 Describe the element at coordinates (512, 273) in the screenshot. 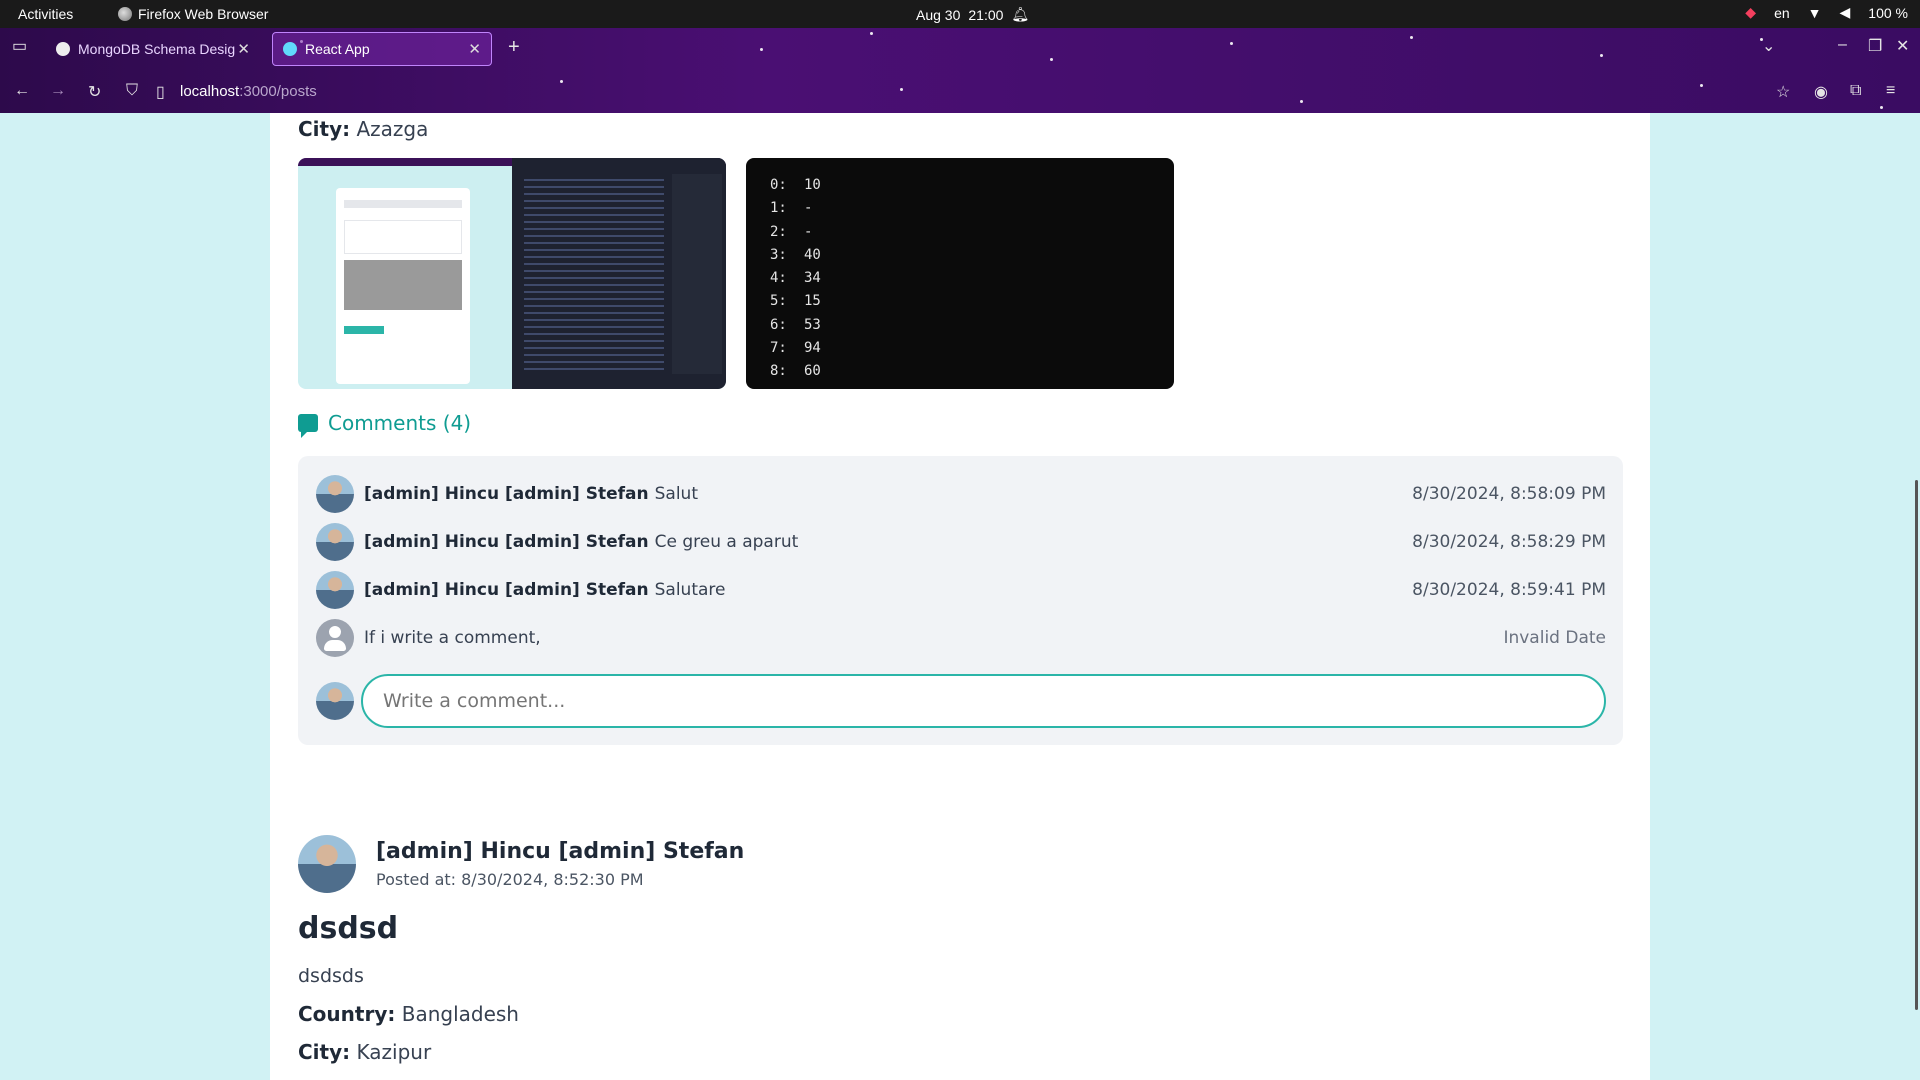

I see `post-photo` at that location.